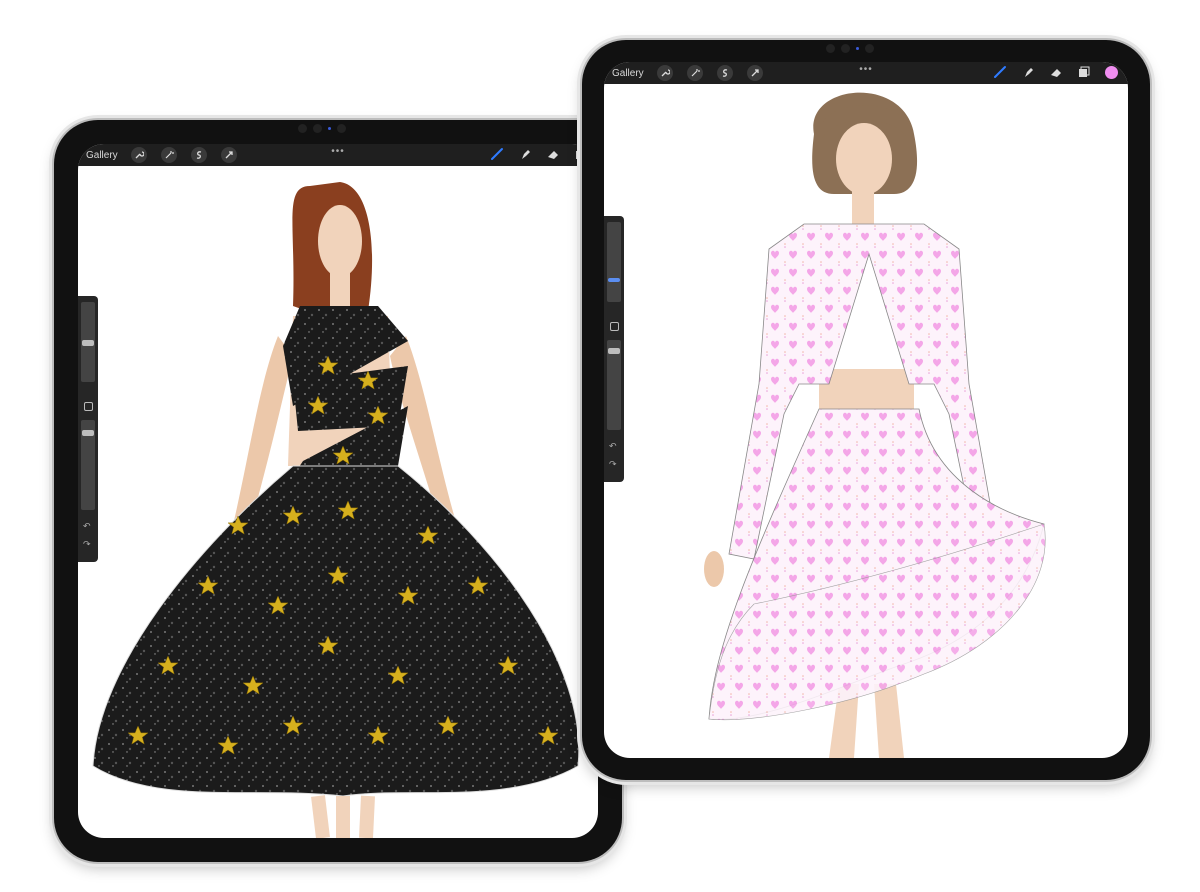 The height and width of the screenshot is (892, 1200). What do you see at coordinates (1084, 72) in the screenshot?
I see `layers-icon` at bounding box center [1084, 72].